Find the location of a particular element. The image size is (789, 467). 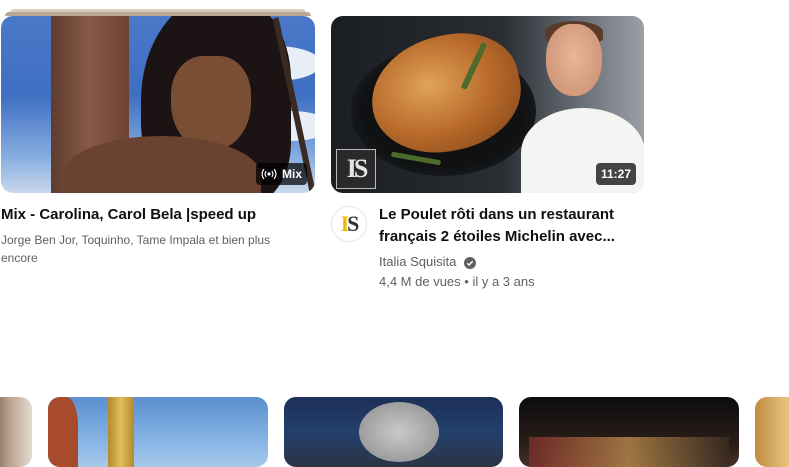

channel-name-row: Italia Squisita is located at coordinates (427, 262).